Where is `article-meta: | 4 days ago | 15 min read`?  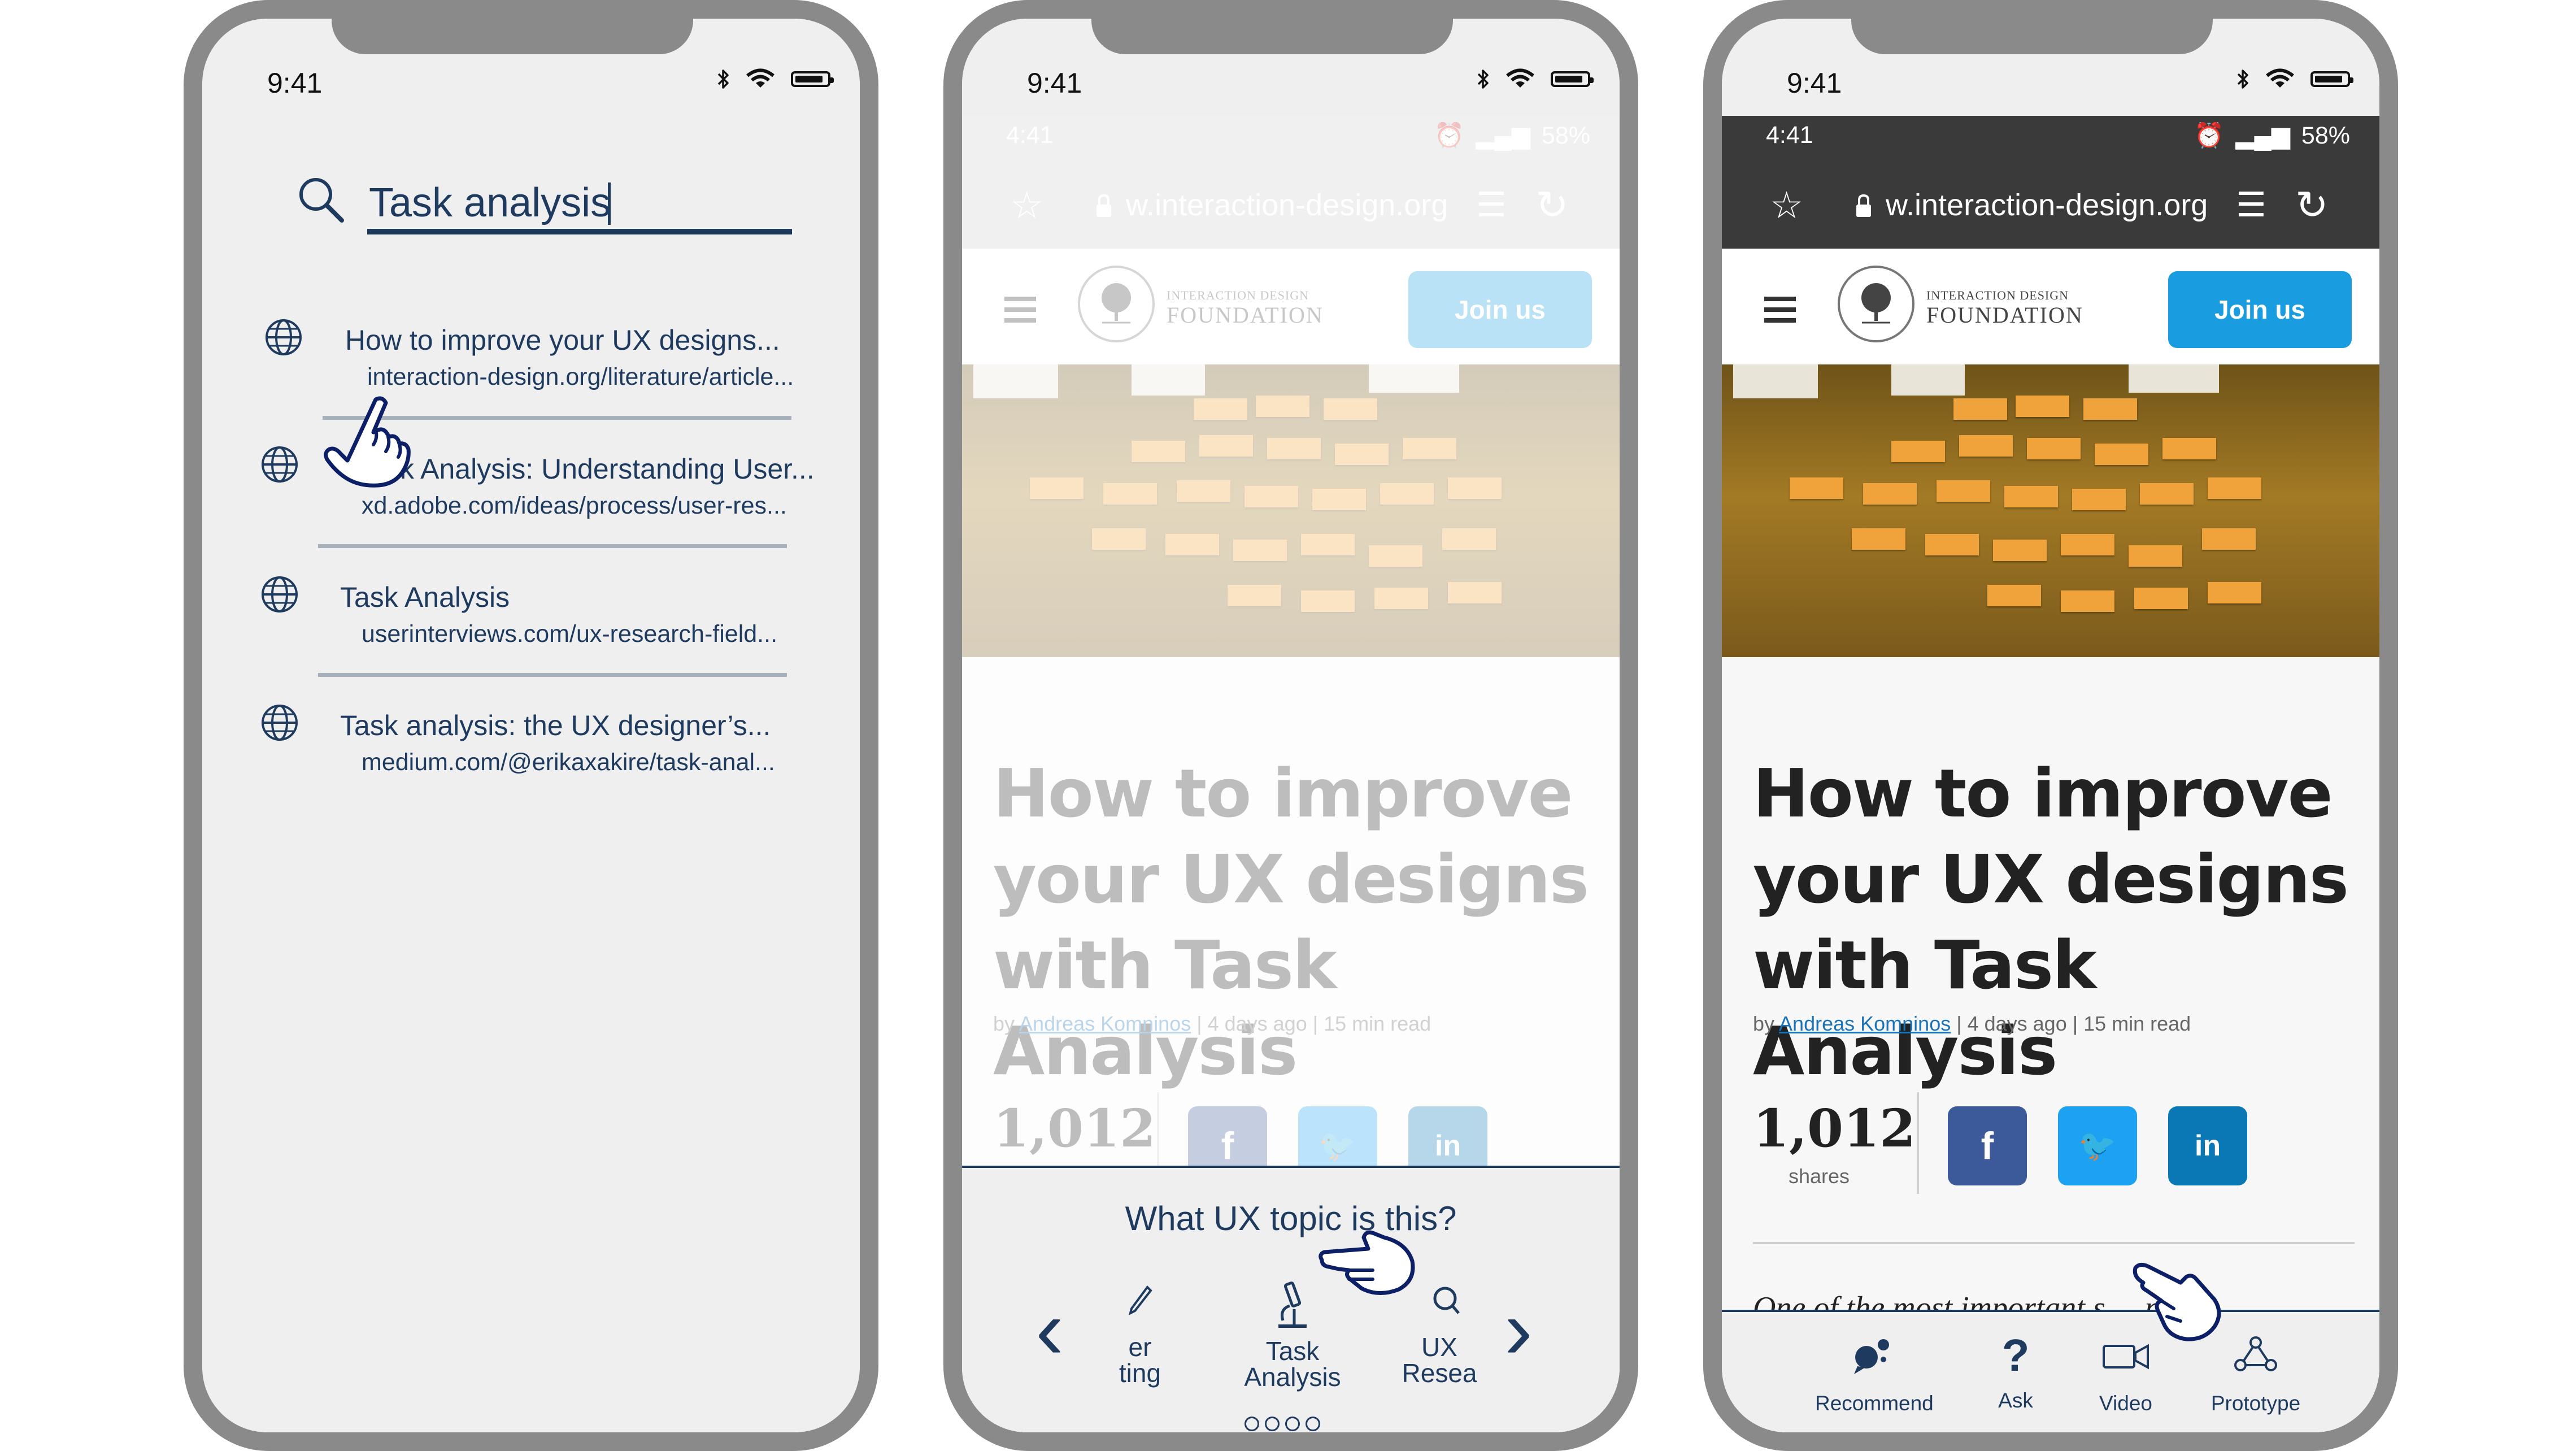 article-meta: | 4 days ago | 15 min read is located at coordinates (2073, 1024).